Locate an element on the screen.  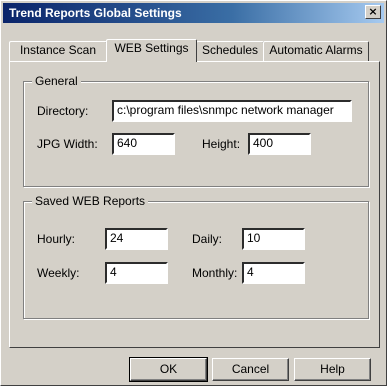
saved-web-reports-group-label: Saved WEB Reports is located at coordinates (90, 201).